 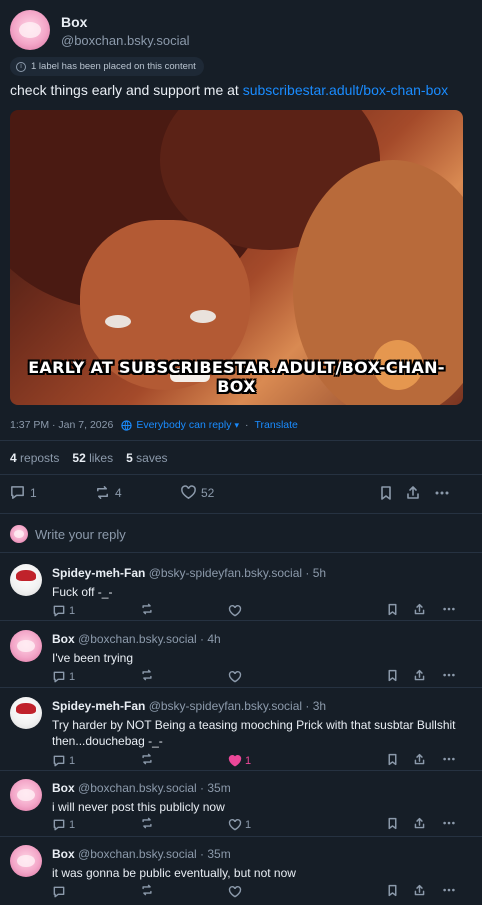 I want to click on post-stats: 4 reposts 52 likes 5 saves, so click(x=95, y=458).